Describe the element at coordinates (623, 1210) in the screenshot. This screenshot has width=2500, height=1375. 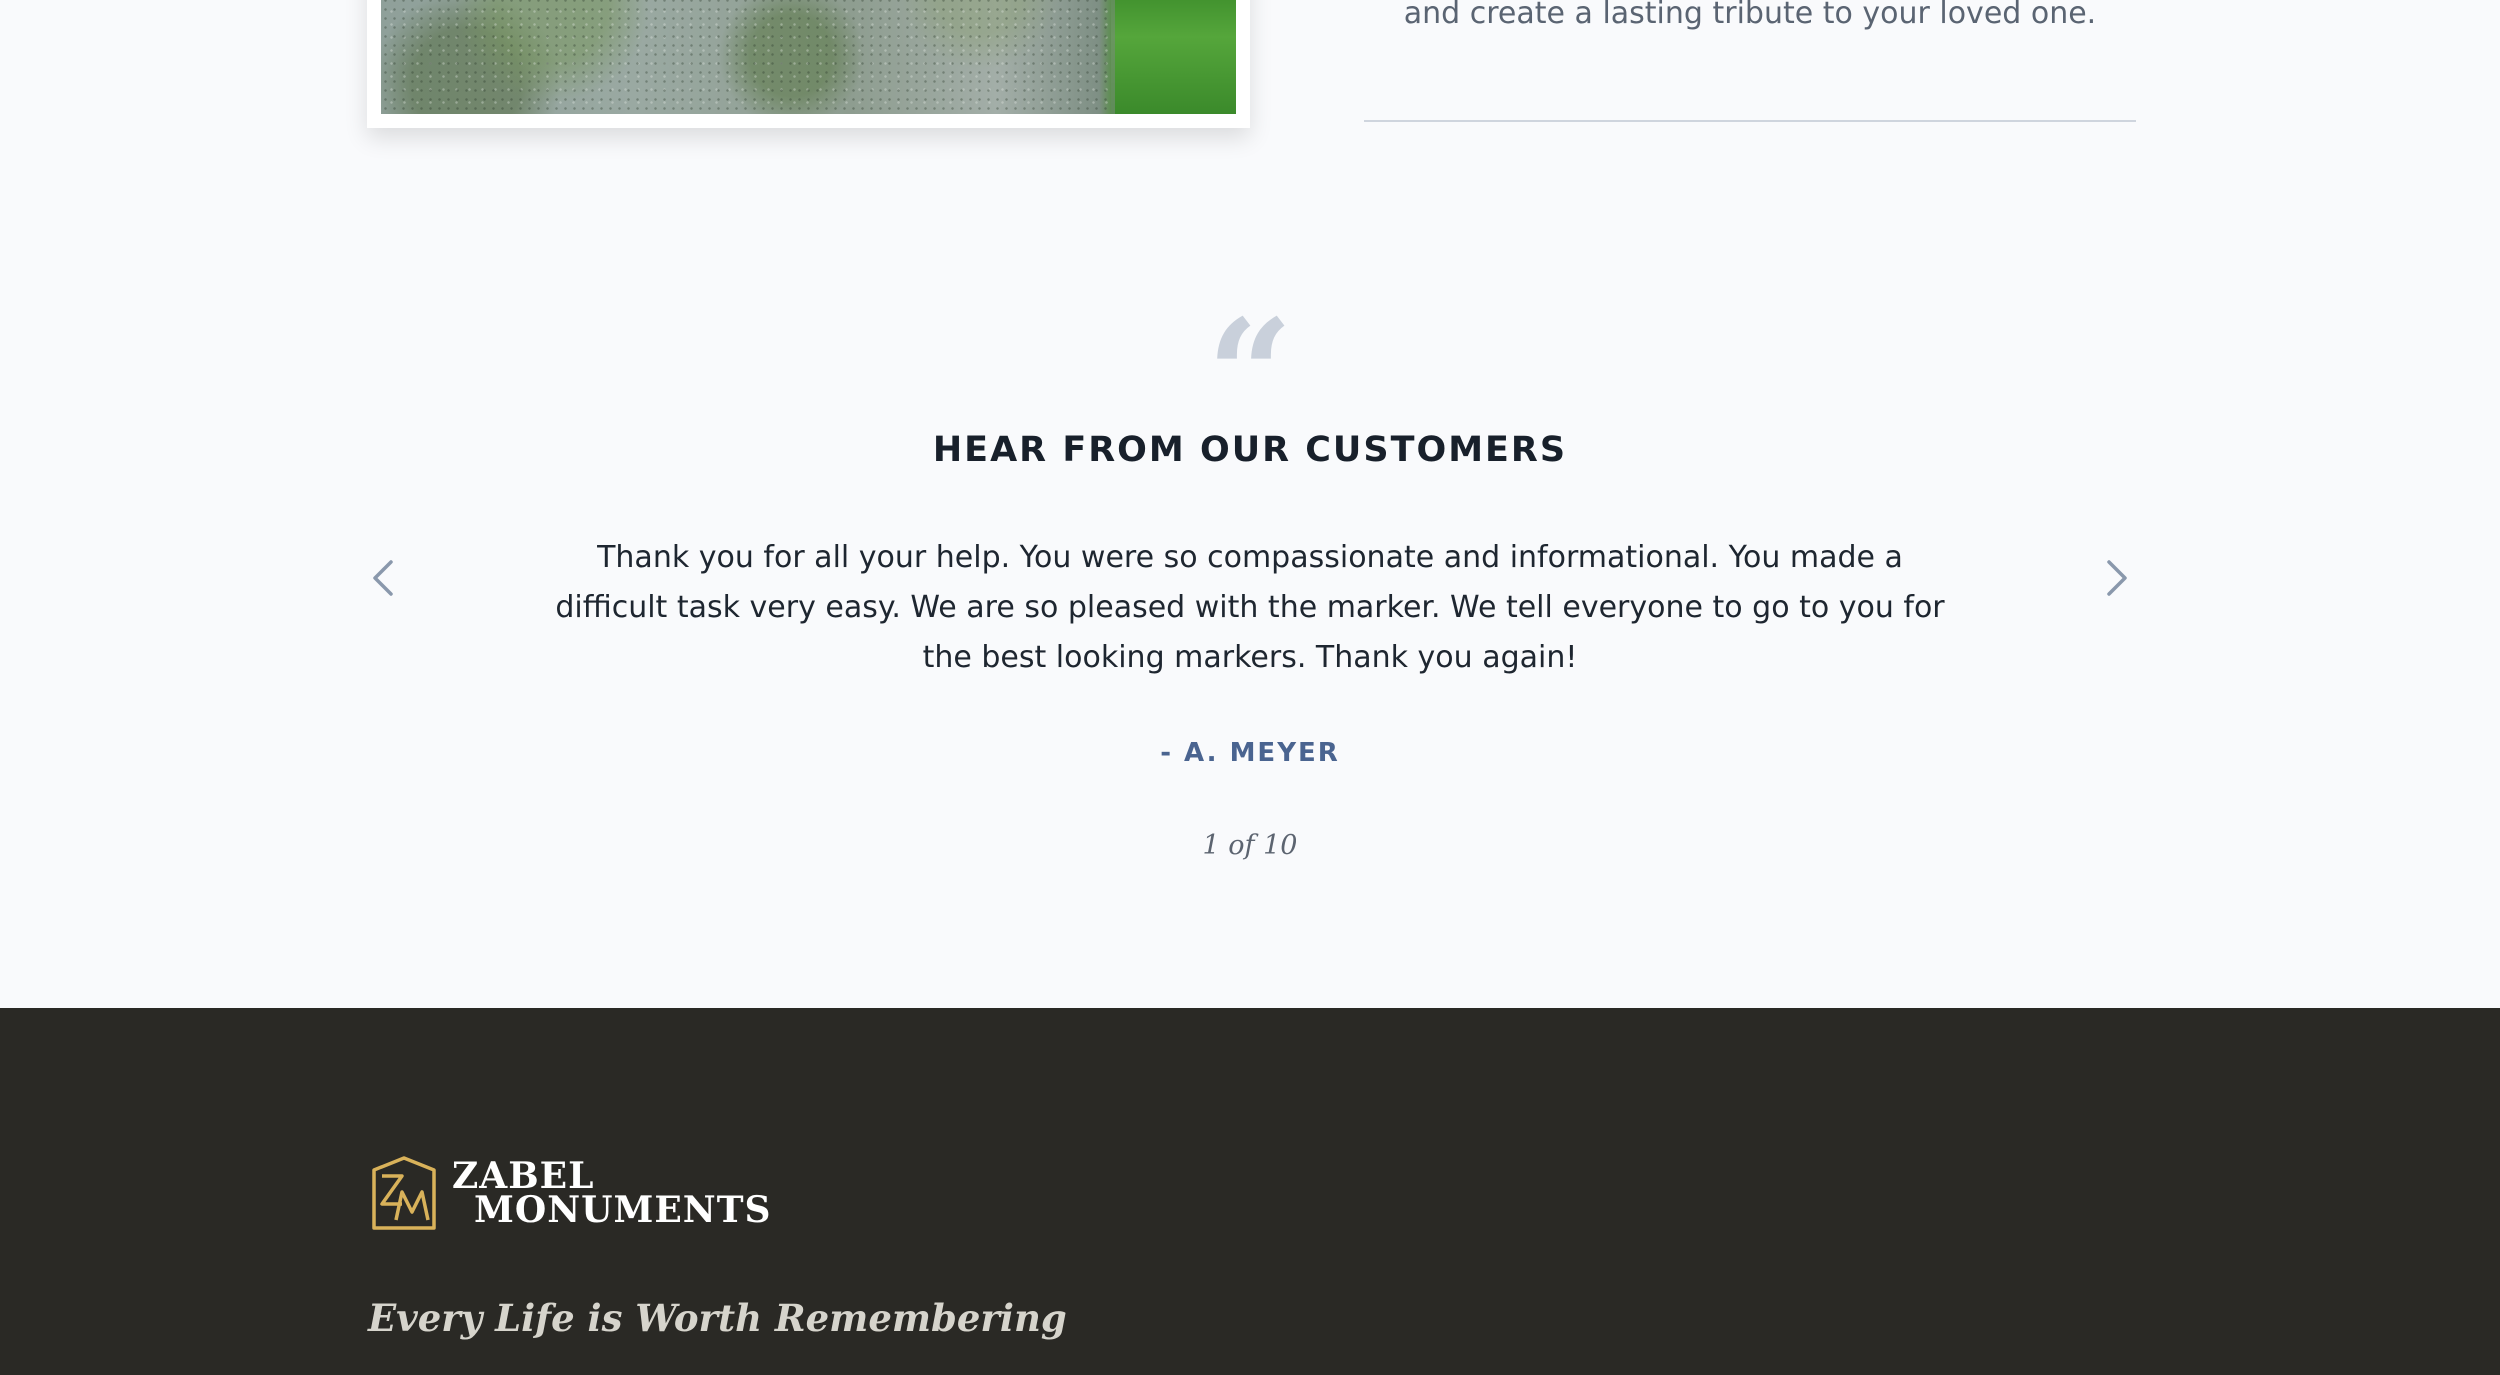
I see `logo-text-line2: MONUMENTS` at that location.